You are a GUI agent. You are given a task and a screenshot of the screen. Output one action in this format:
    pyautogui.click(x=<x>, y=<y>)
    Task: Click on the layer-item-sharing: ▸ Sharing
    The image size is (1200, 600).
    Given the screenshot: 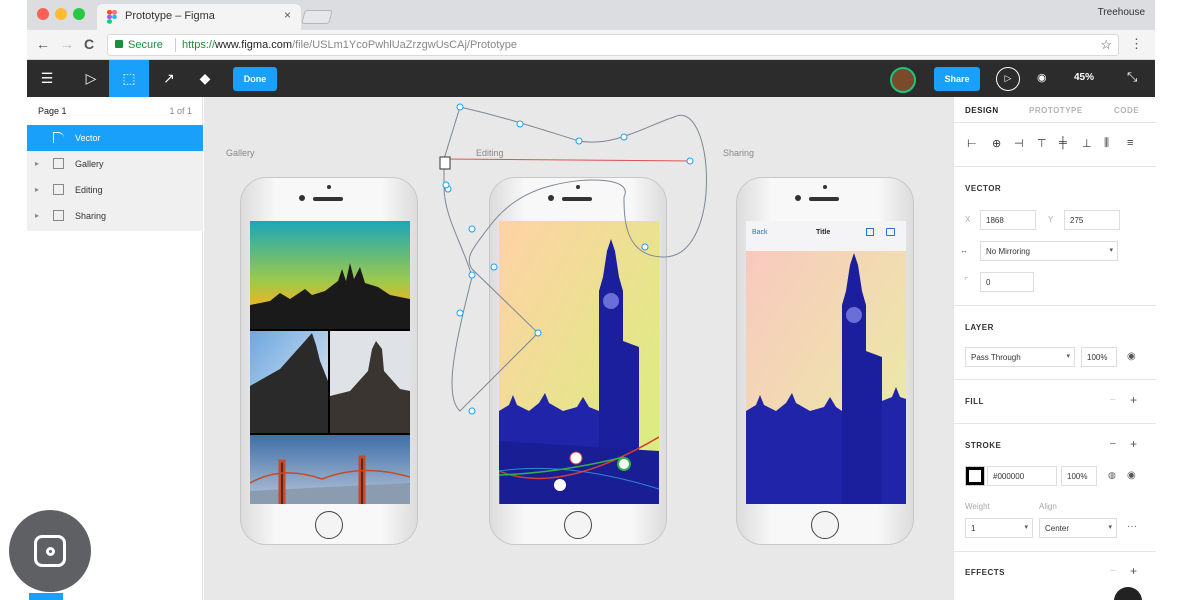 What is the action you would take?
    pyautogui.click(x=115, y=216)
    